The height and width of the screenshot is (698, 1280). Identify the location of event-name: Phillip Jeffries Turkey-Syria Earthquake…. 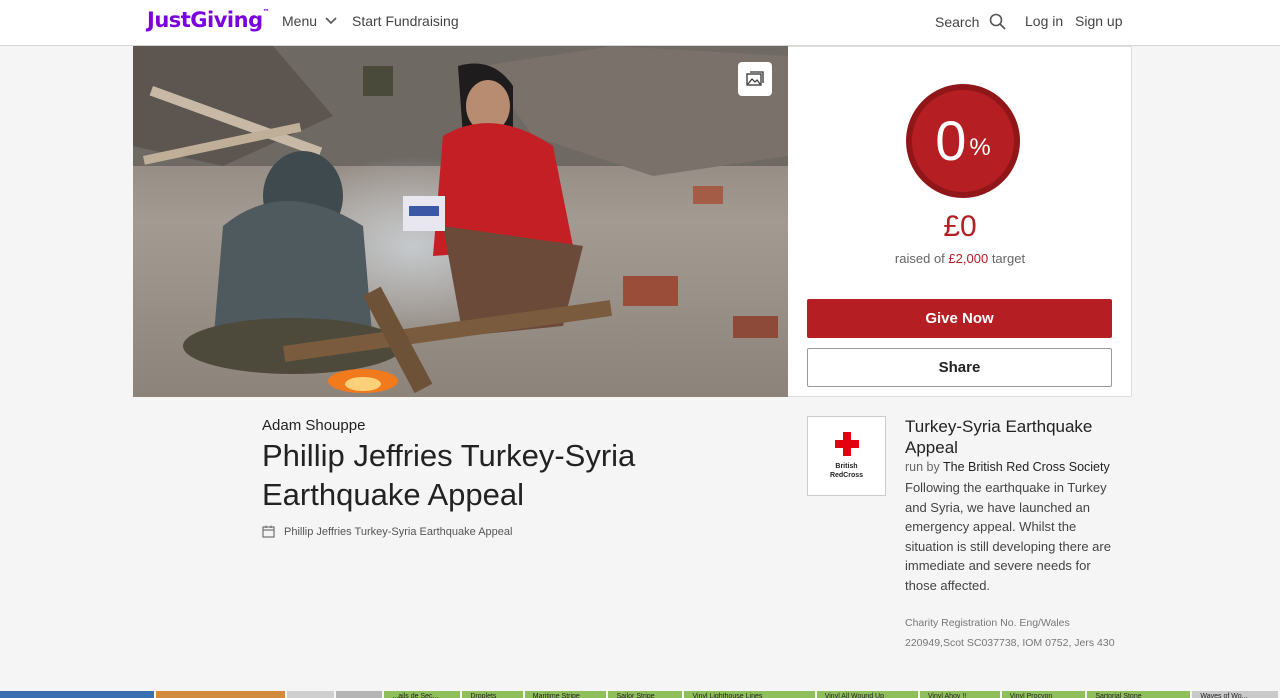
(398, 532).